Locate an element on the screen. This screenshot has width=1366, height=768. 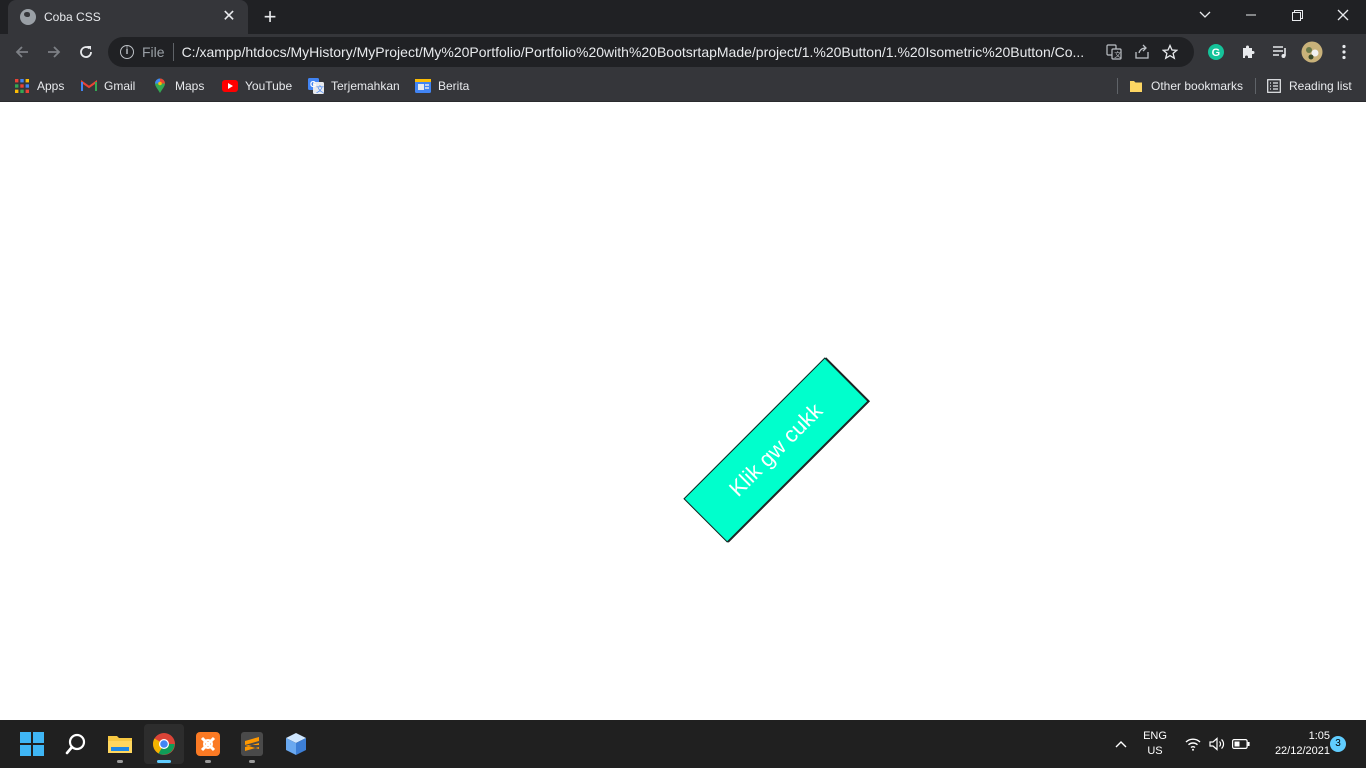
reload-button is located at coordinates (86, 52).